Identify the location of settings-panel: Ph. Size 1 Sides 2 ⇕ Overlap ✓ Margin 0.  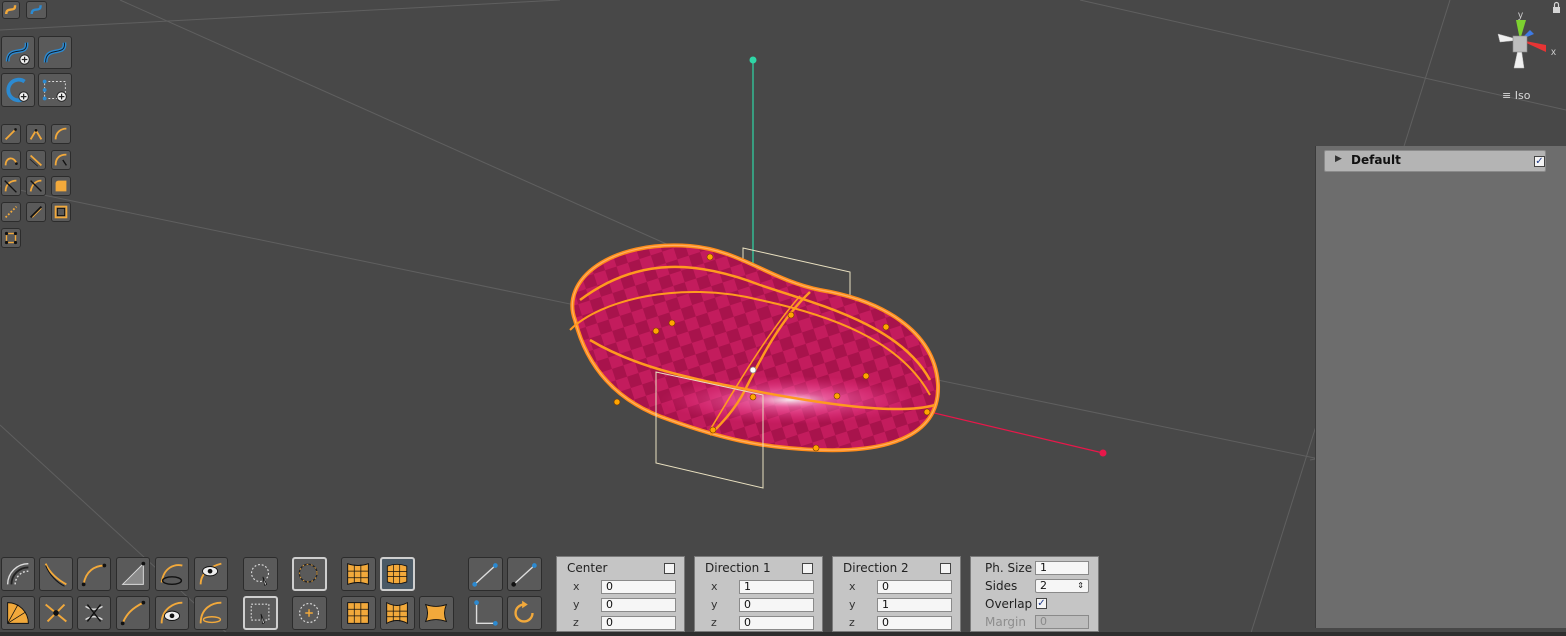
(1034, 594).